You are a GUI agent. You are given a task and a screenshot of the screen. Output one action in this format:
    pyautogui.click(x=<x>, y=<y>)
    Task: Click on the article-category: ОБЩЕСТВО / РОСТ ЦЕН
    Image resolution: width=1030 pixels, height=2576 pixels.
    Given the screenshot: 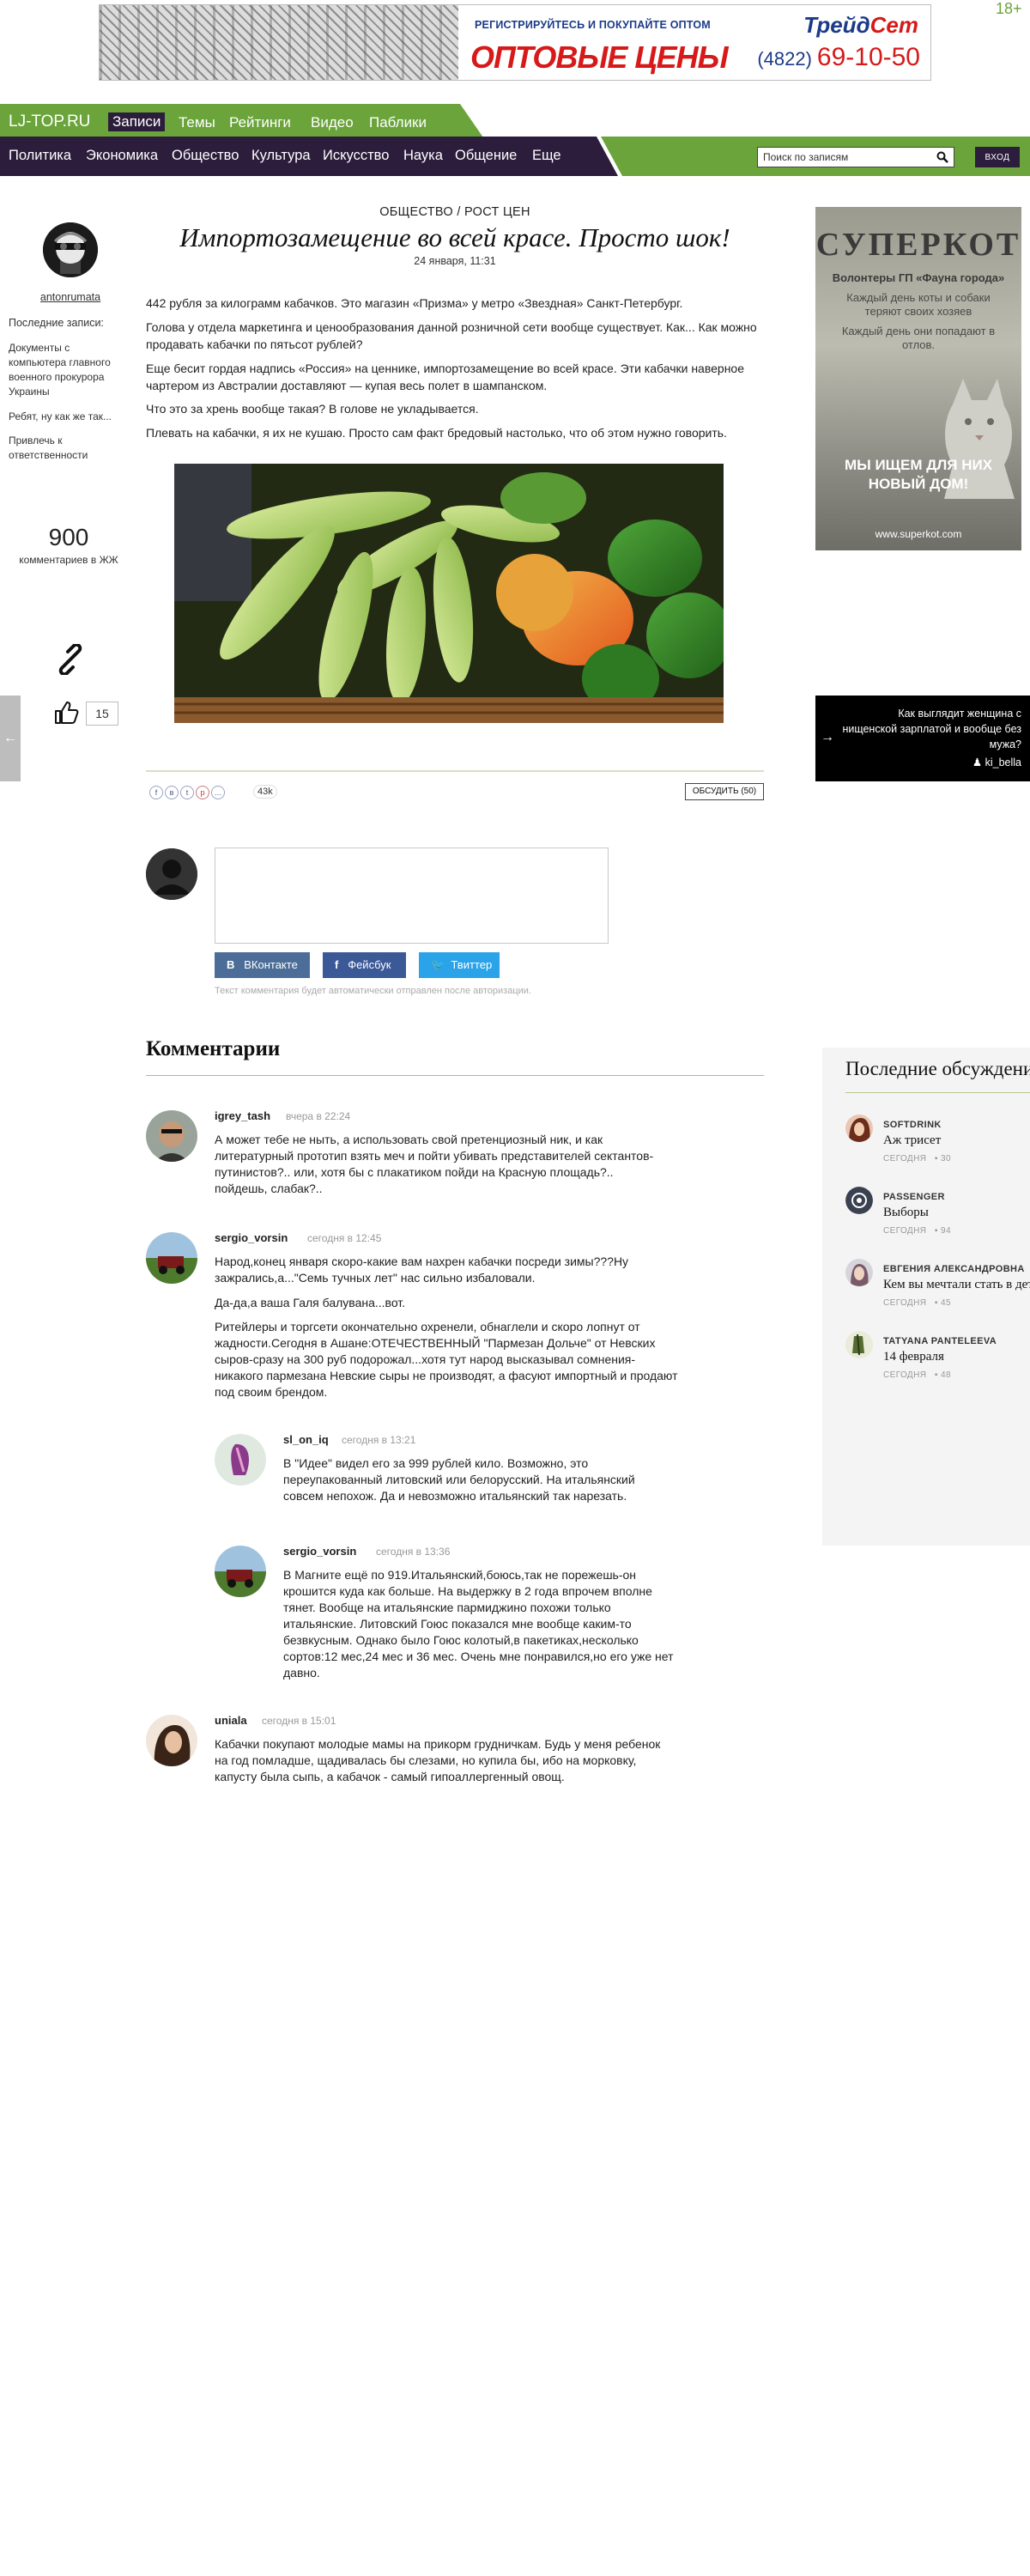 What is the action you would take?
    pyautogui.click(x=455, y=212)
    